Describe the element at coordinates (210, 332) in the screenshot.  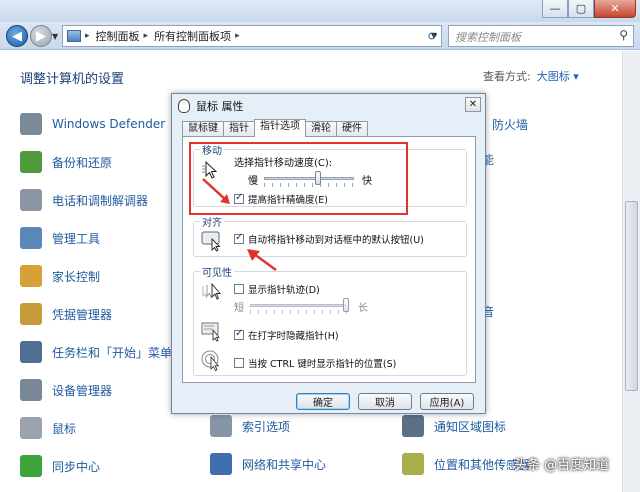
I see `hide-pointer-icon` at that location.